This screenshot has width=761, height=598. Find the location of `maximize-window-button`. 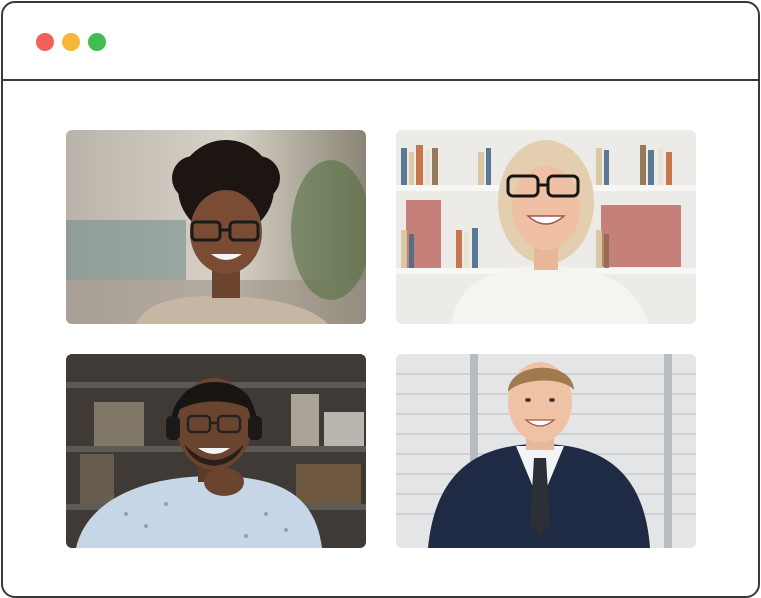

maximize-window-button is located at coordinates (97, 42).